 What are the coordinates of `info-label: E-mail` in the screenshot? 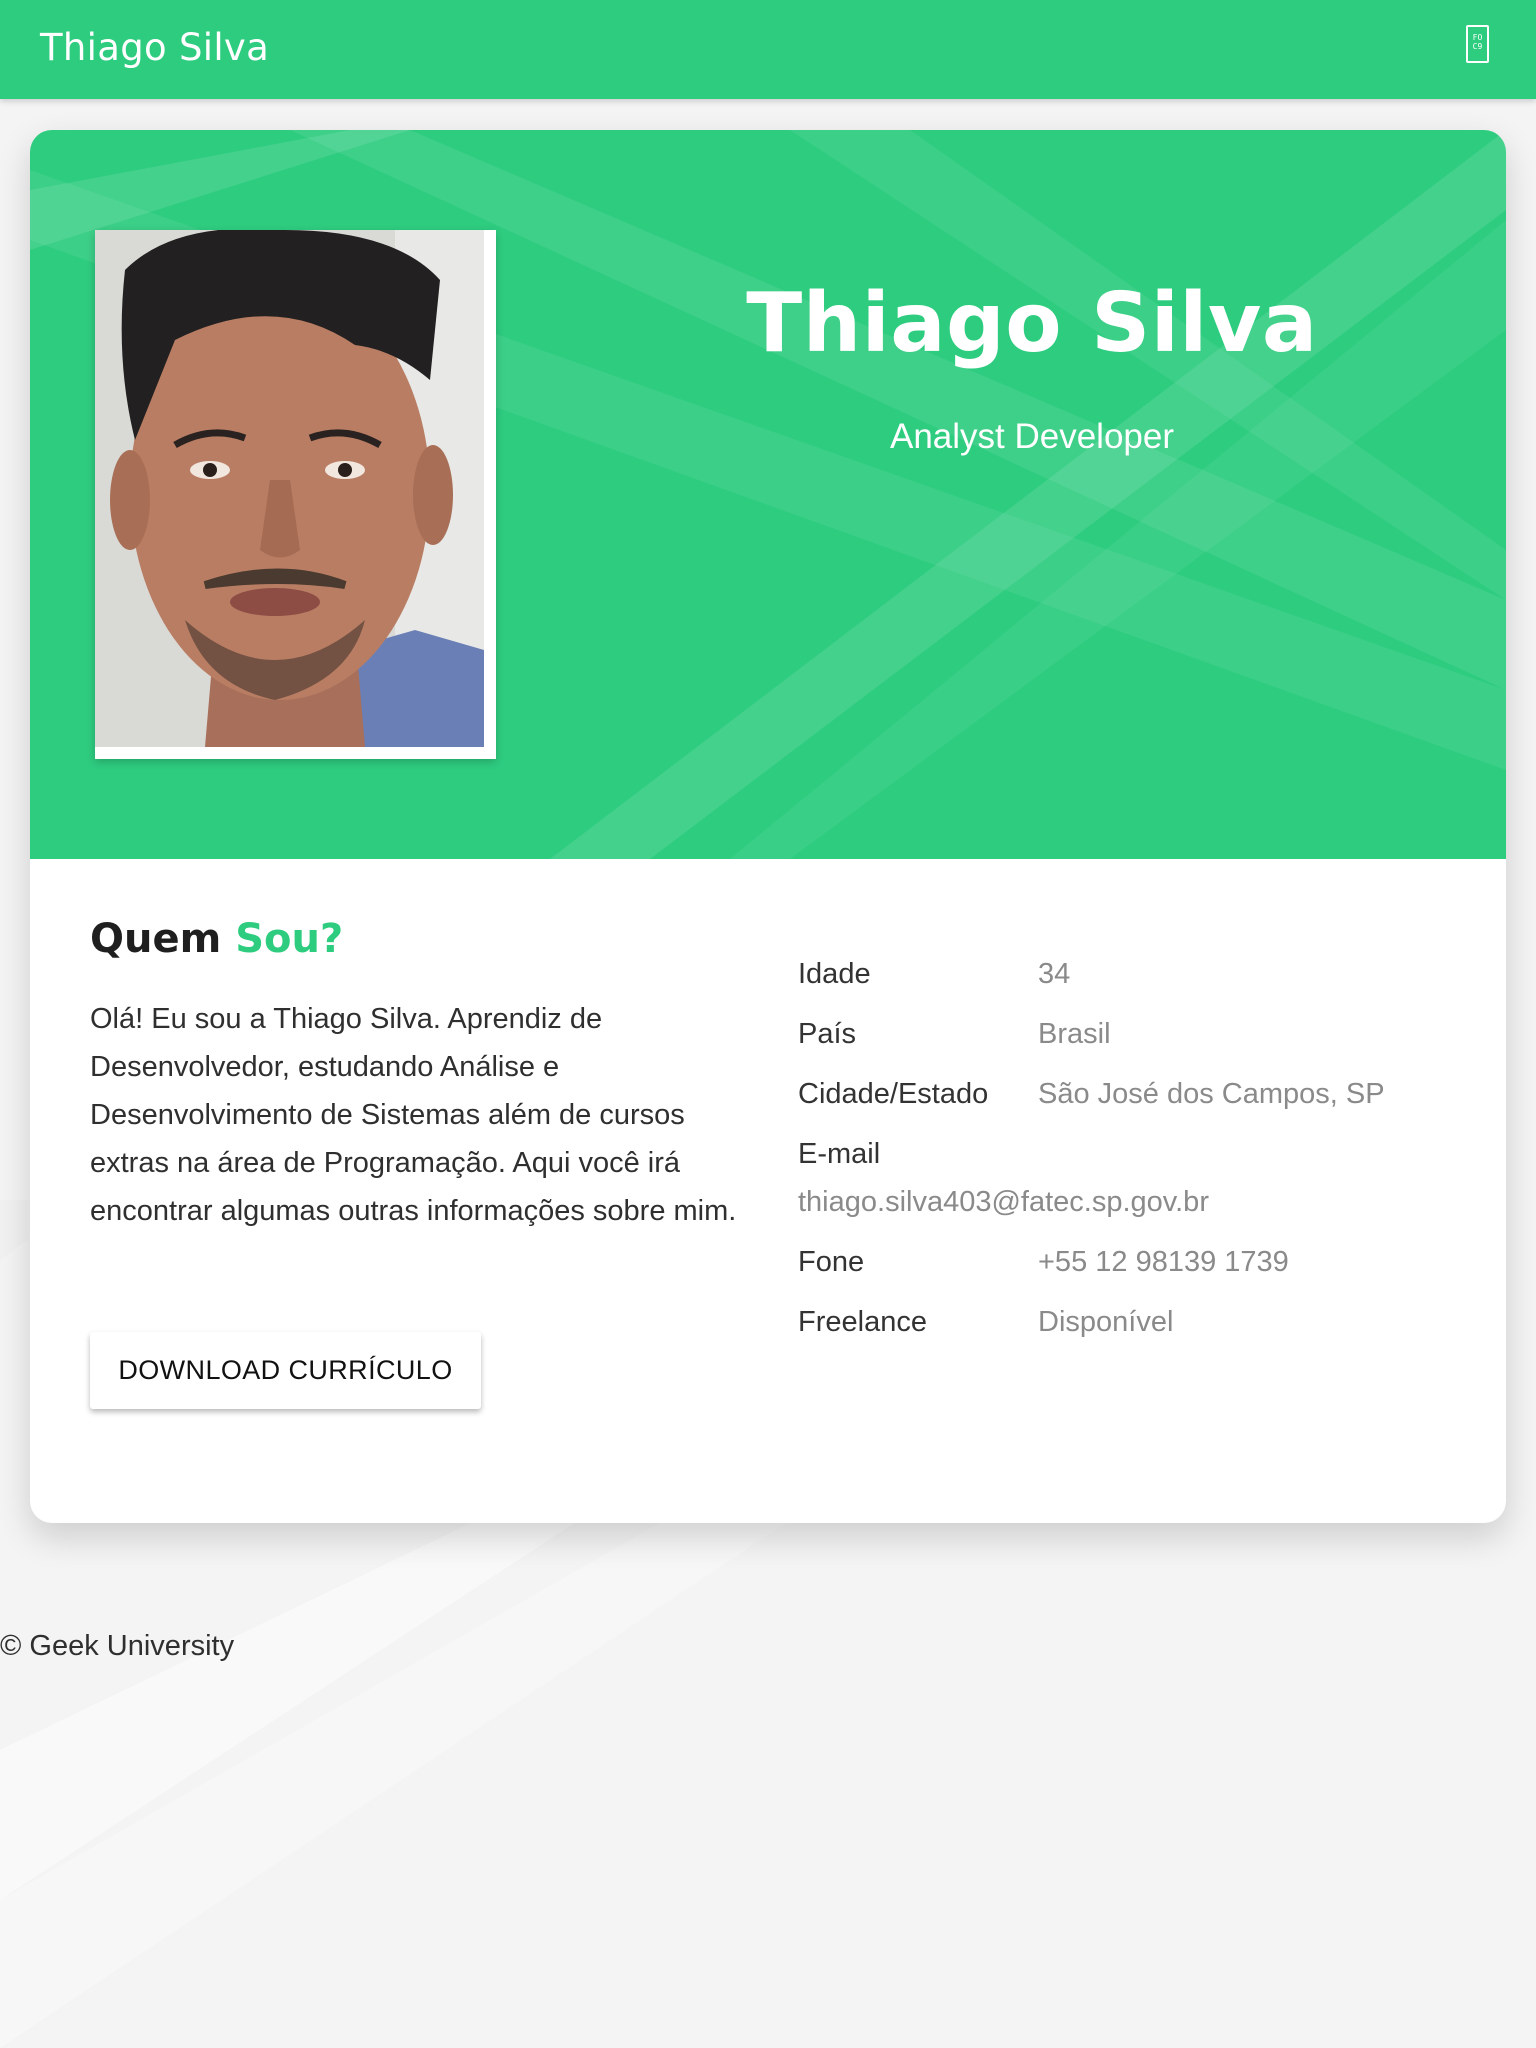 It's located at (839, 1154).